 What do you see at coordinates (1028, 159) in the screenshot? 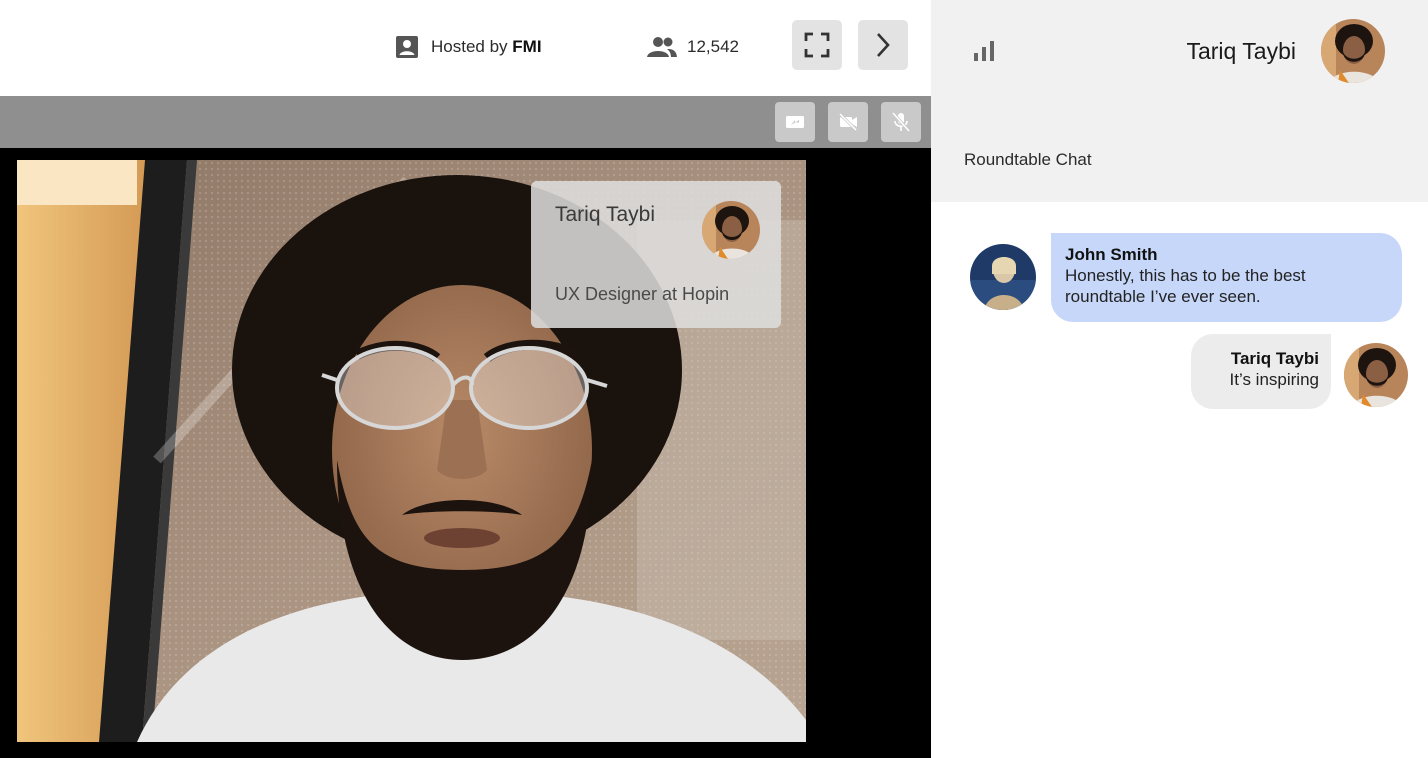
I see `chat-title: Roundtable Chat` at bounding box center [1028, 159].